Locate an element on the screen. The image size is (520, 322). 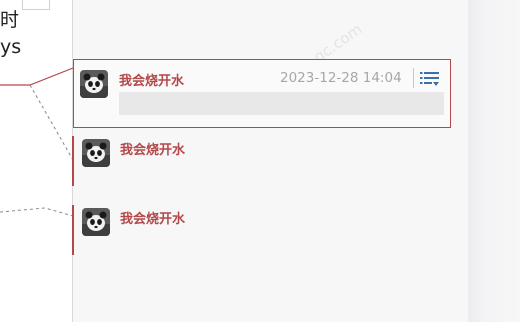
pane-shadow-edge is located at coordinates (494, 161).